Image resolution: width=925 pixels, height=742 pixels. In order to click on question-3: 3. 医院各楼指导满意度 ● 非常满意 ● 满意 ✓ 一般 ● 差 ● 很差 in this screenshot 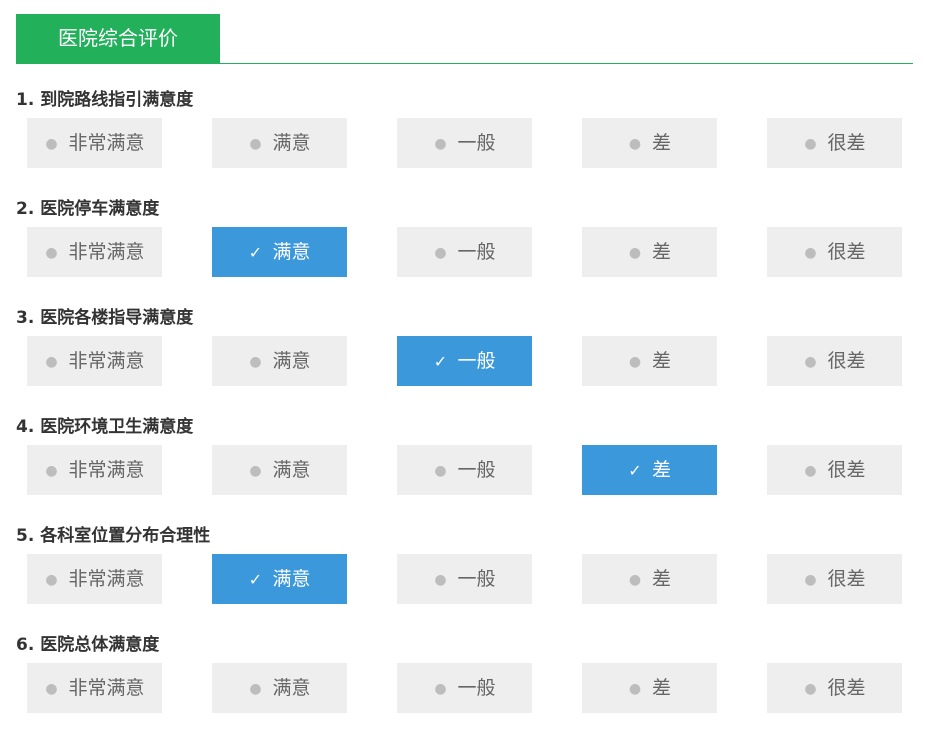, I will do `click(464, 360)`.